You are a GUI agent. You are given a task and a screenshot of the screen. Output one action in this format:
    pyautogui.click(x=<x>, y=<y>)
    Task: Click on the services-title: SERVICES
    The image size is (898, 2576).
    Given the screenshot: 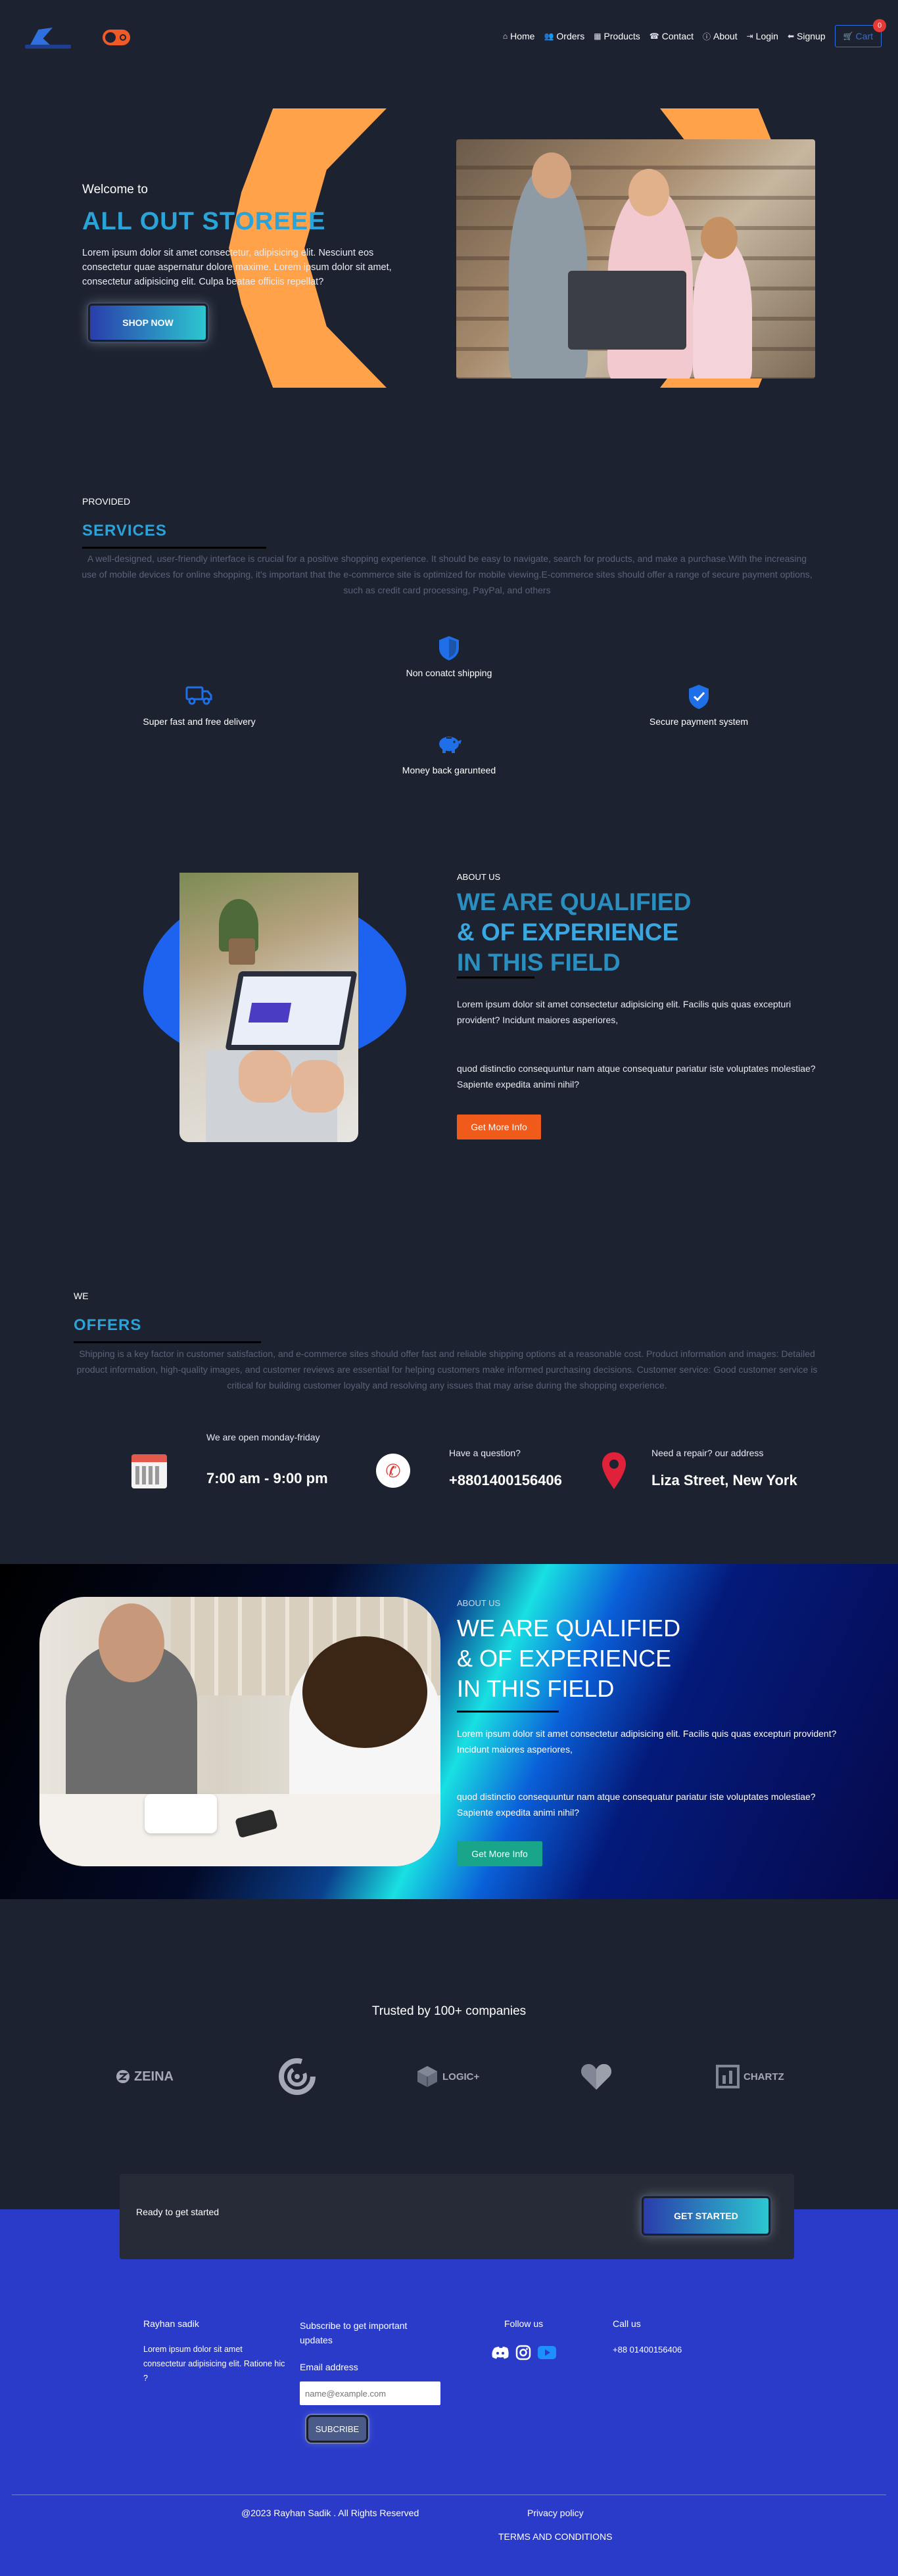 What is the action you would take?
    pyautogui.click(x=125, y=531)
    